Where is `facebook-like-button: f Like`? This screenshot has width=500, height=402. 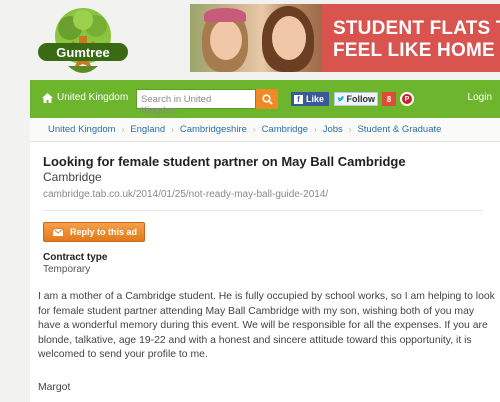 facebook-like-button: f Like is located at coordinates (310, 99).